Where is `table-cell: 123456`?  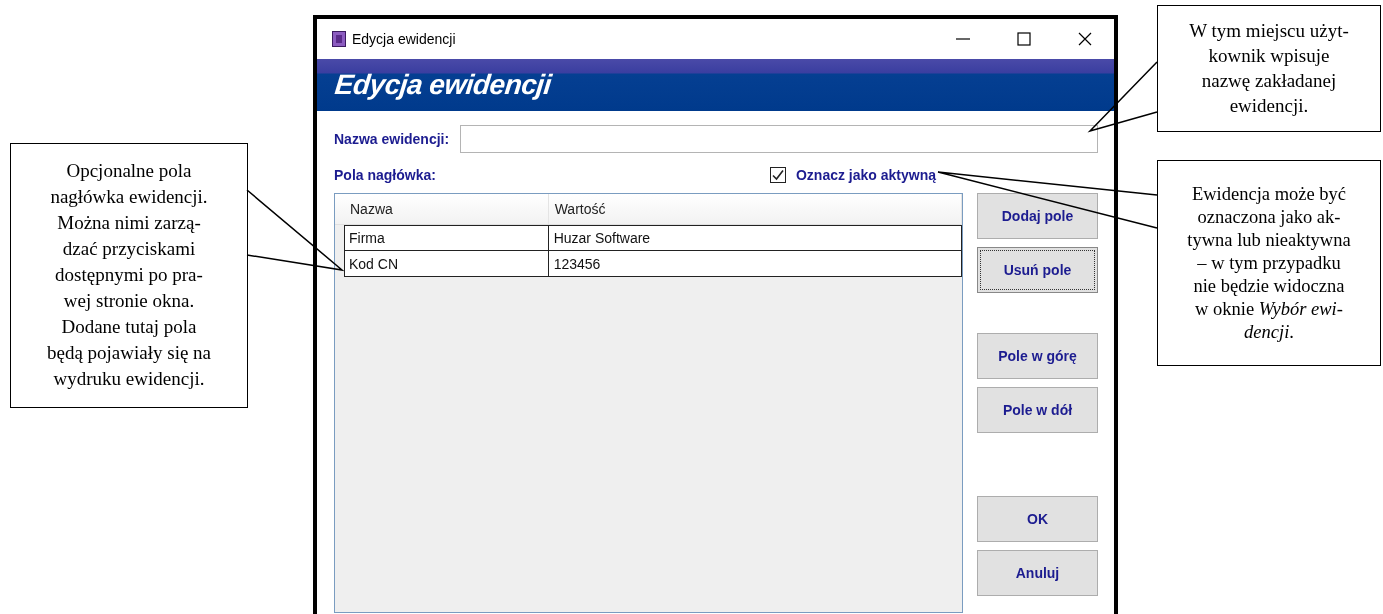
table-cell: 123456 is located at coordinates (755, 263).